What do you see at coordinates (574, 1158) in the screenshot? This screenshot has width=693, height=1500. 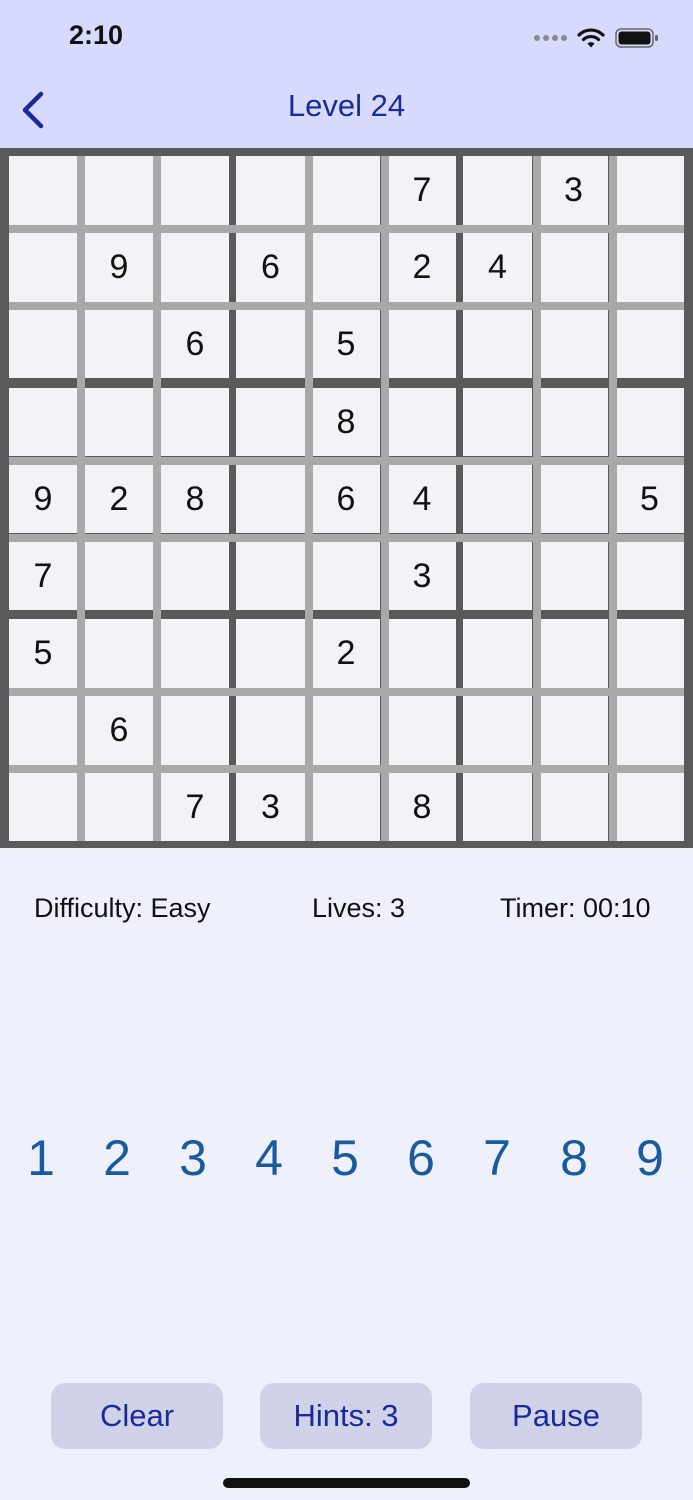 I see `number-key-8: 8` at bounding box center [574, 1158].